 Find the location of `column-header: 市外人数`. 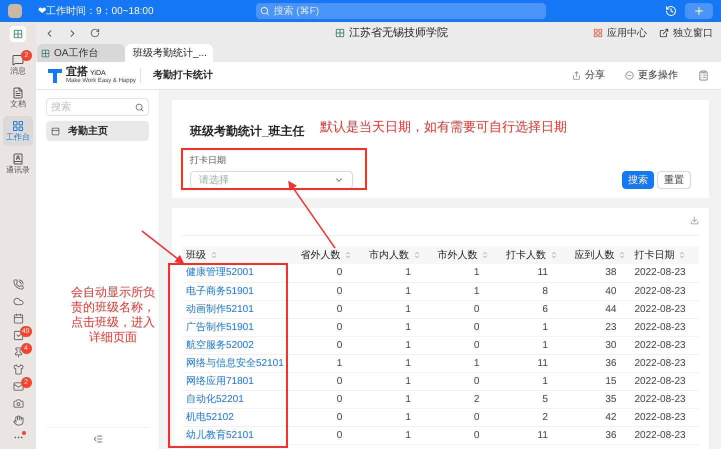

column-header: 市外人数 is located at coordinates (459, 255).